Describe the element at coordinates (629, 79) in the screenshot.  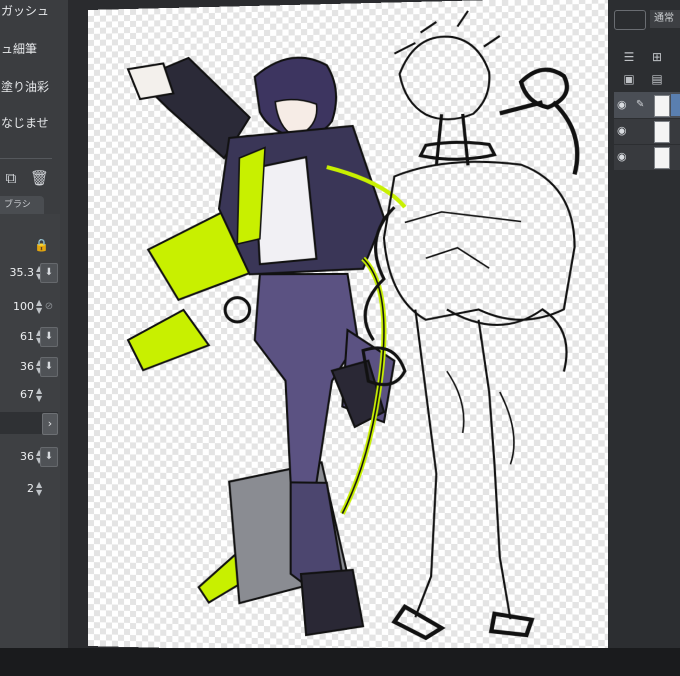
I see `layer-color-icon: ▣` at that location.